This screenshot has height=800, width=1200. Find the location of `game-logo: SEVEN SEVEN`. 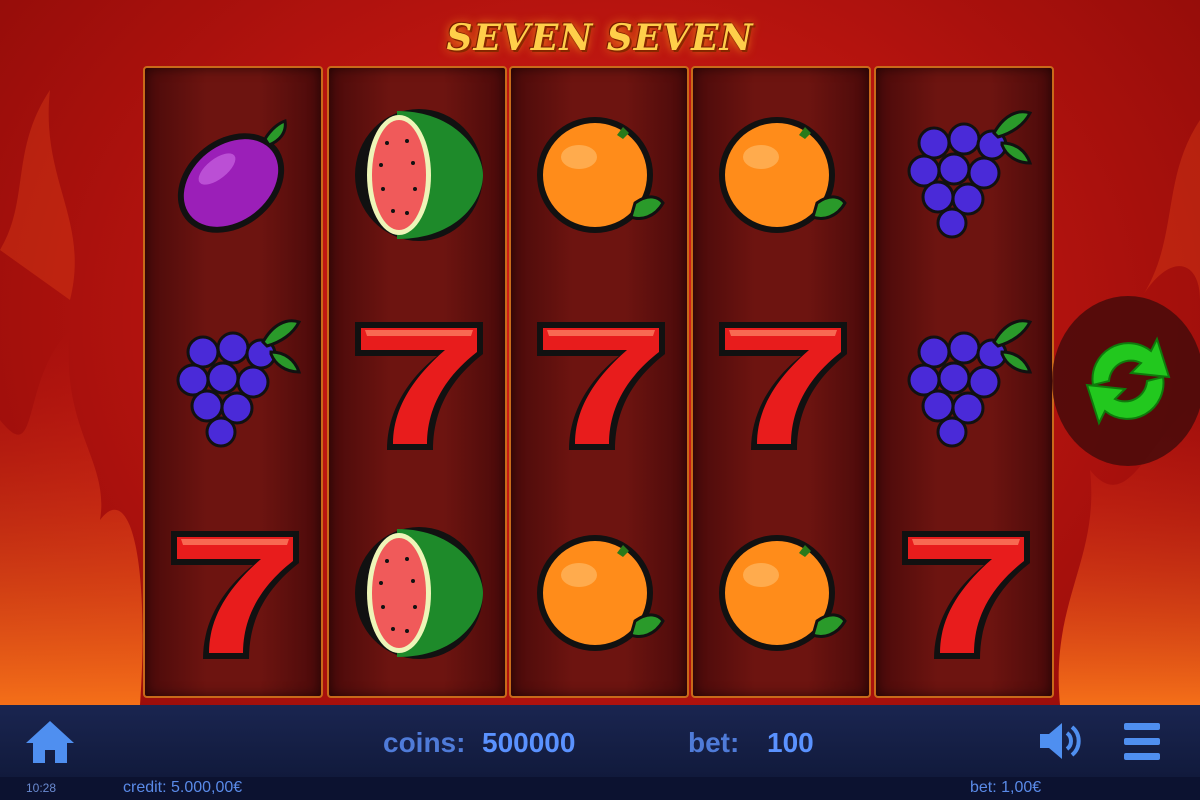

game-logo: SEVEN SEVEN is located at coordinates (600, 38).